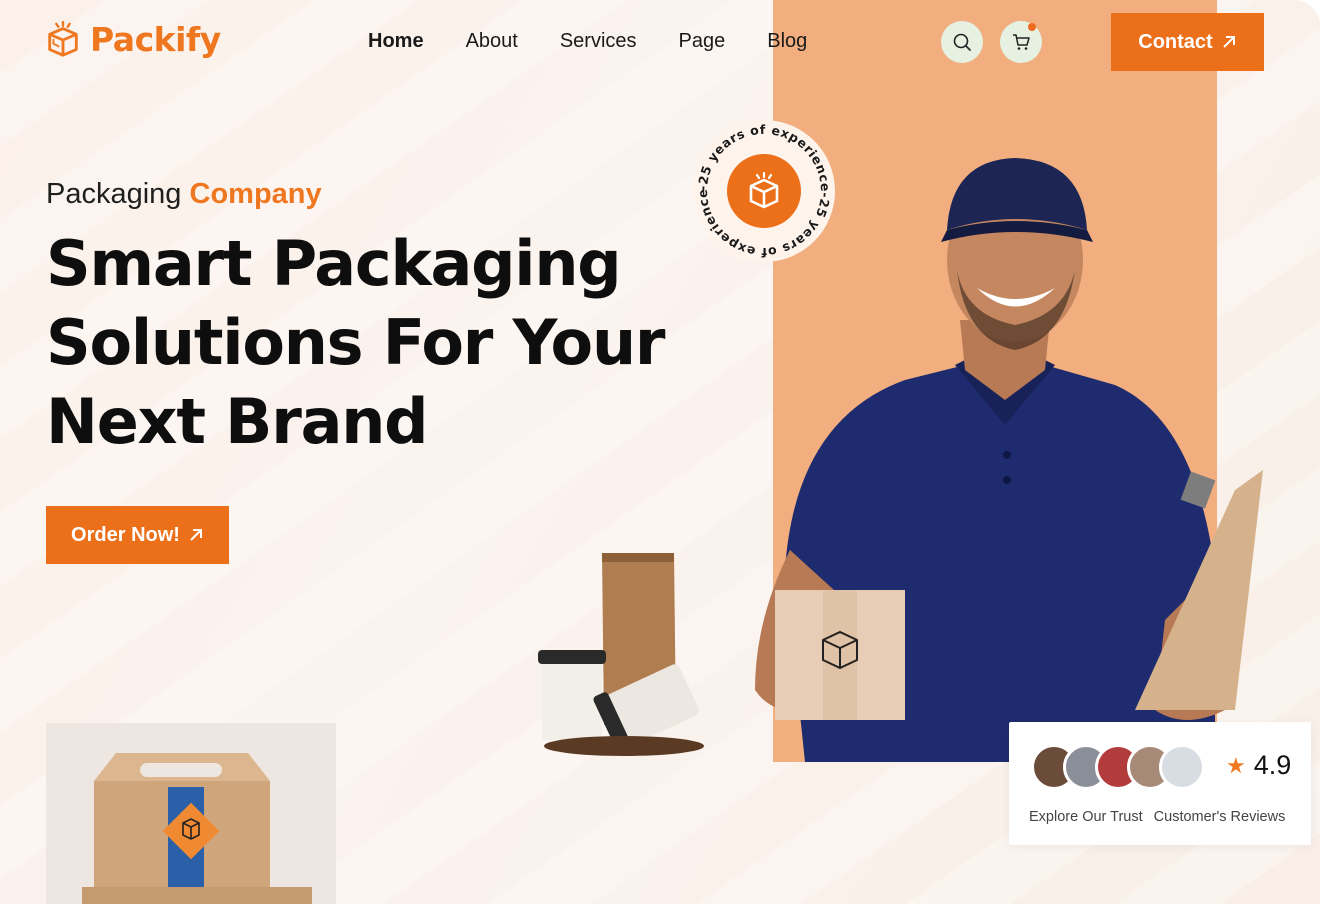 The image size is (1320, 904). Describe the element at coordinates (598, 41) in the screenshot. I see `nav-services: Services` at that location.